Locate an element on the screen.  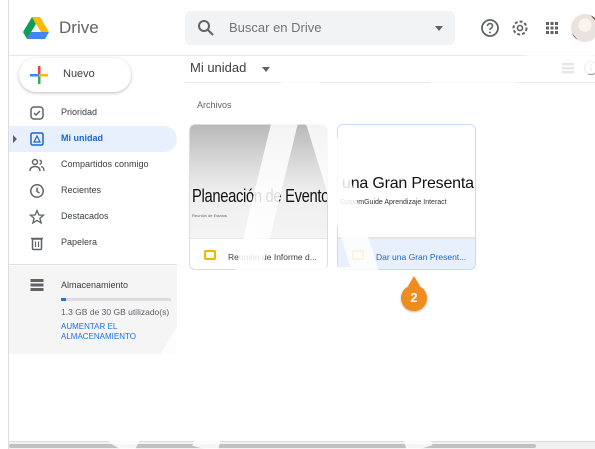
sidebar-nav: Prioridad Mi unidad Compartidos conmigo is located at coordinates (93, 178).